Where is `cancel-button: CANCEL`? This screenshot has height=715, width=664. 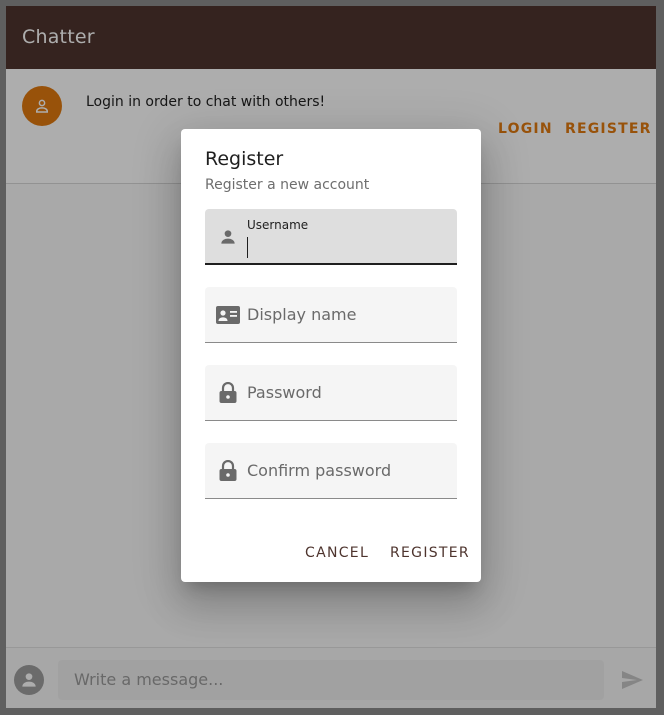 cancel-button: CANCEL is located at coordinates (337, 553).